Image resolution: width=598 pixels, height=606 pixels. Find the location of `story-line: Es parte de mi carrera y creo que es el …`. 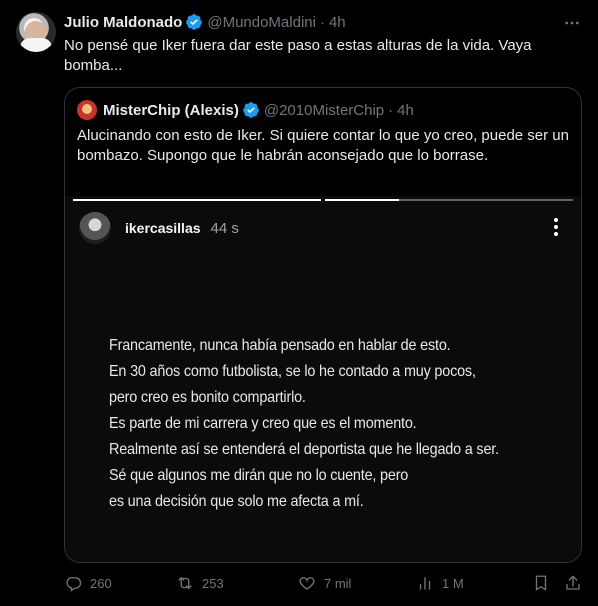

story-line: Es parte de mi carrera y creo que es el … is located at coordinates (263, 423).